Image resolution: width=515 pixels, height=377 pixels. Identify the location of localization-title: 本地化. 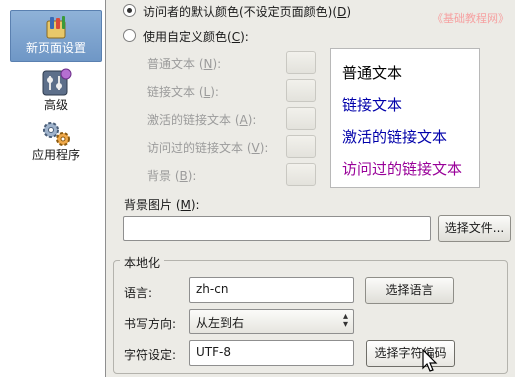
(142, 262).